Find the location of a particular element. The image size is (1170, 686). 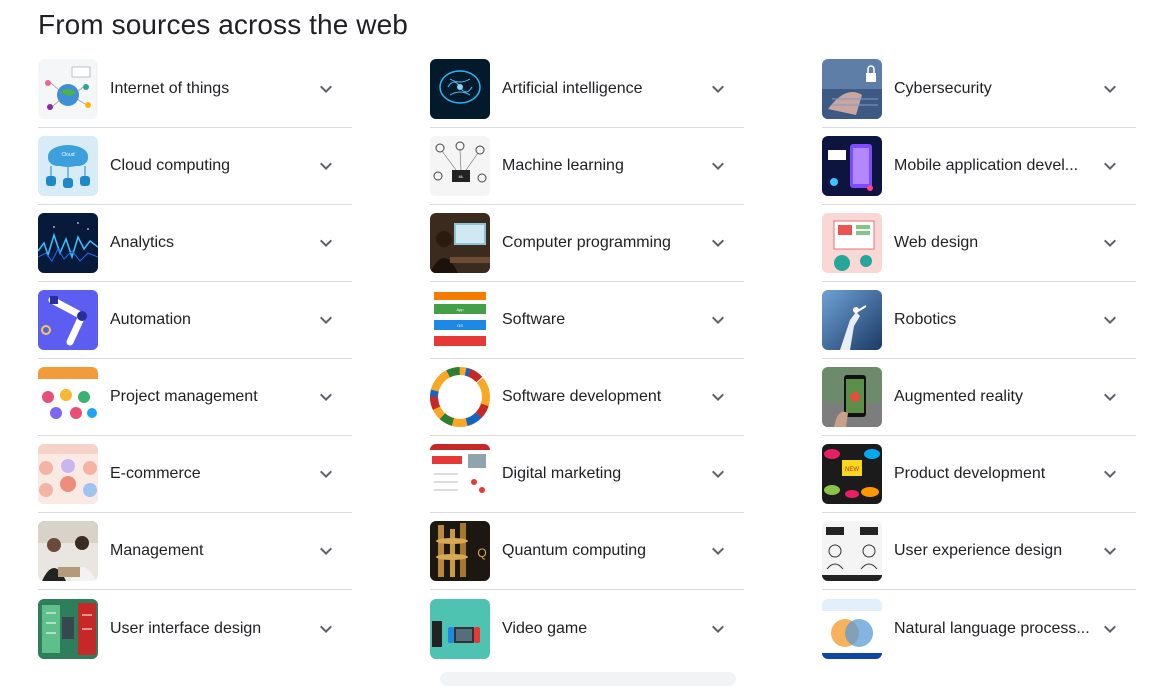

svg-text: OS is located at coordinates (460, 325).